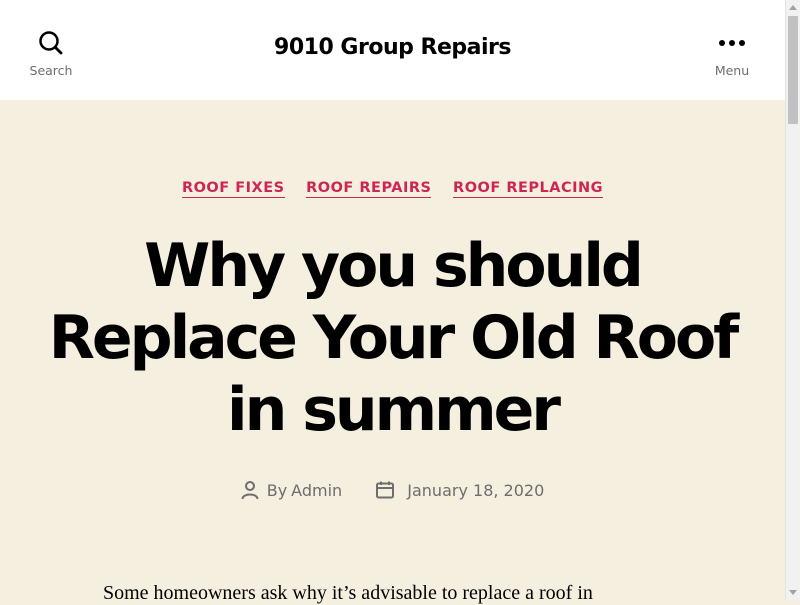 The height and width of the screenshot is (605, 800). I want to click on person-icon, so click(250, 490).